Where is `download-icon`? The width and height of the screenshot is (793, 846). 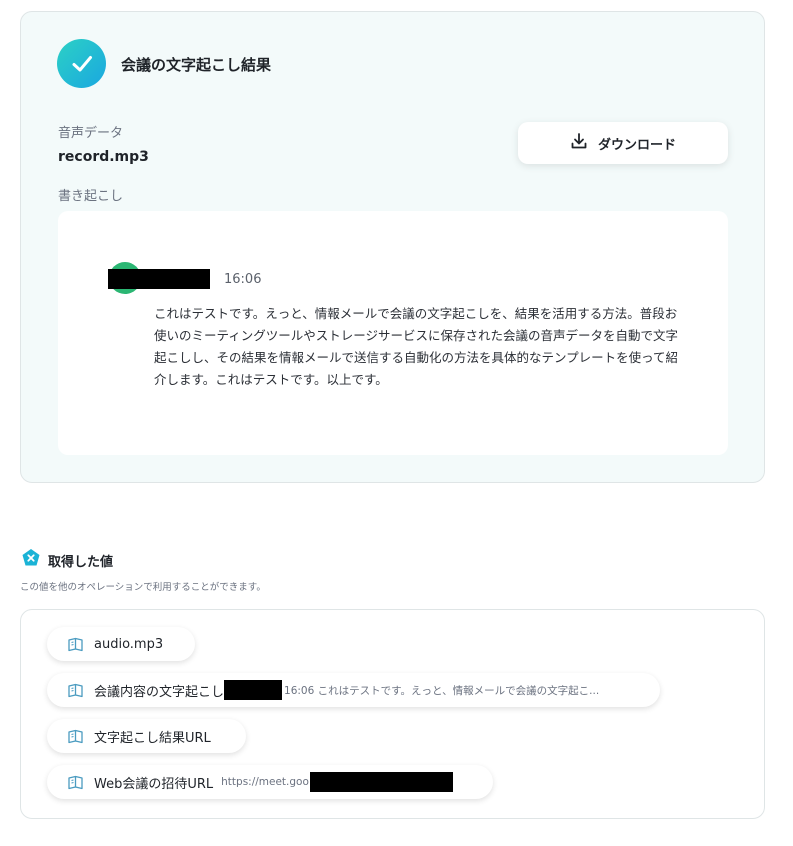 download-icon is located at coordinates (579, 143).